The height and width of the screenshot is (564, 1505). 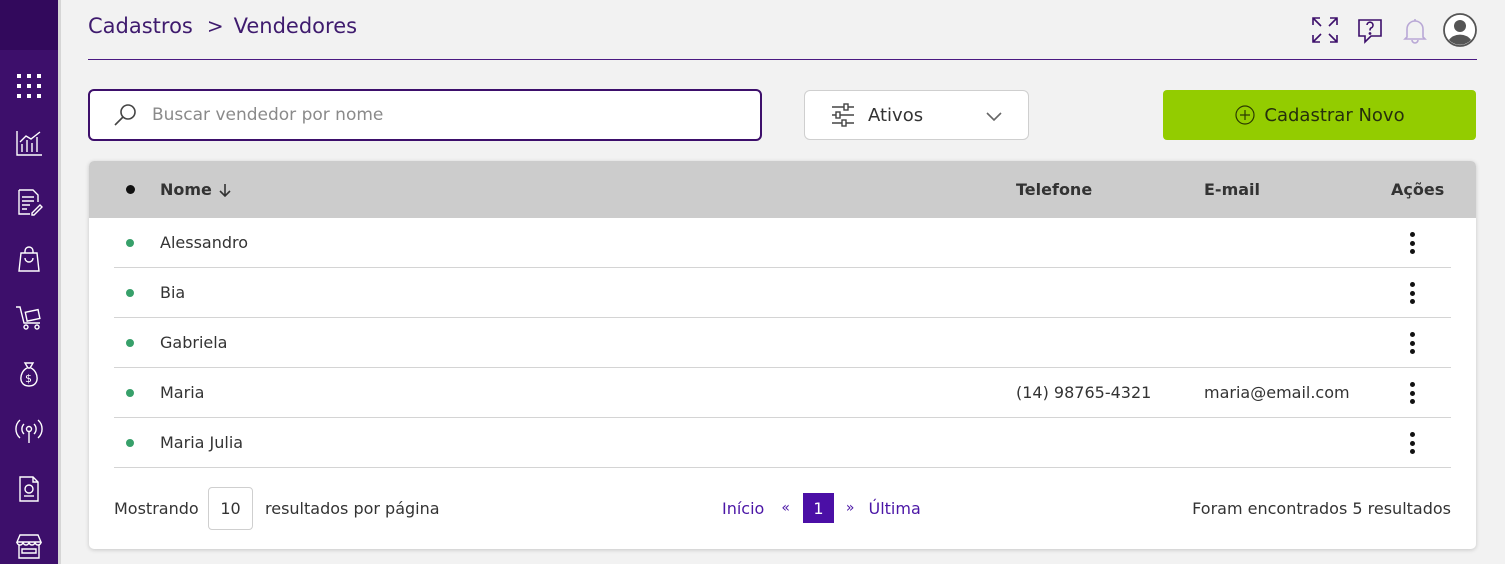 I want to click on shopping-bag-icon, so click(x=29, y=259).